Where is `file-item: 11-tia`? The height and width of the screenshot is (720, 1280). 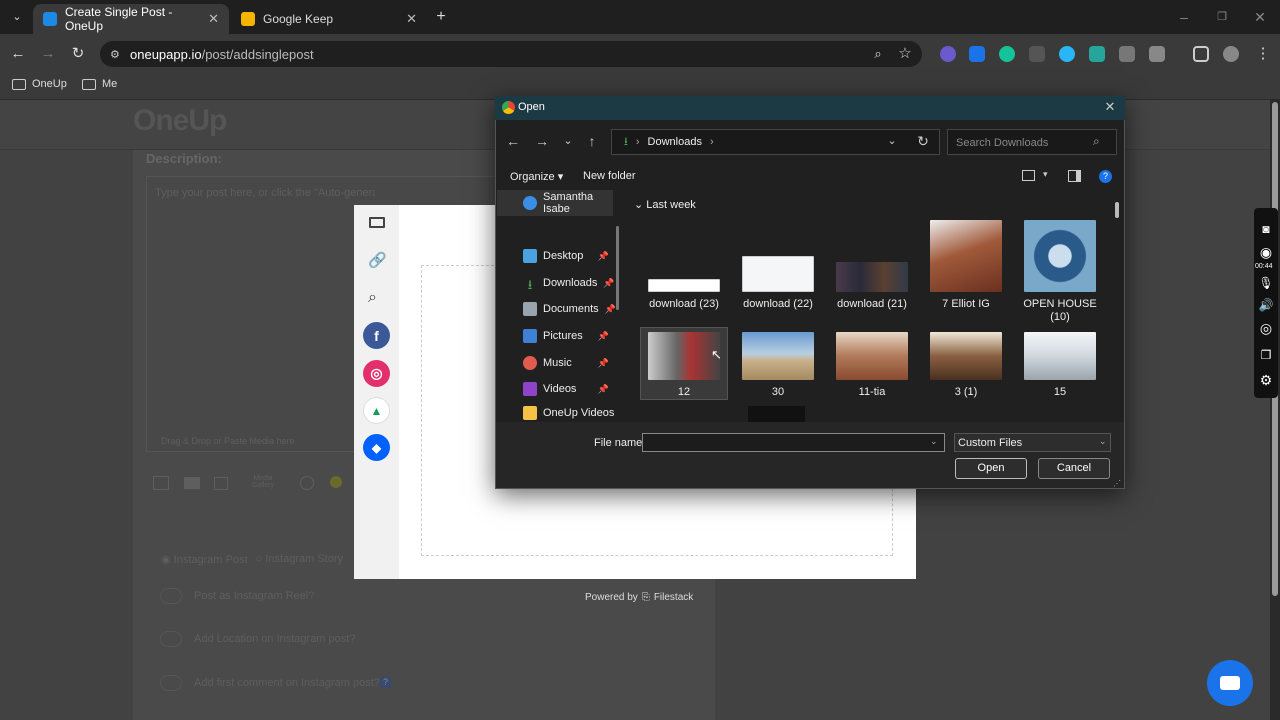
file-item: 11-tia is located at coordinates (872, 365).